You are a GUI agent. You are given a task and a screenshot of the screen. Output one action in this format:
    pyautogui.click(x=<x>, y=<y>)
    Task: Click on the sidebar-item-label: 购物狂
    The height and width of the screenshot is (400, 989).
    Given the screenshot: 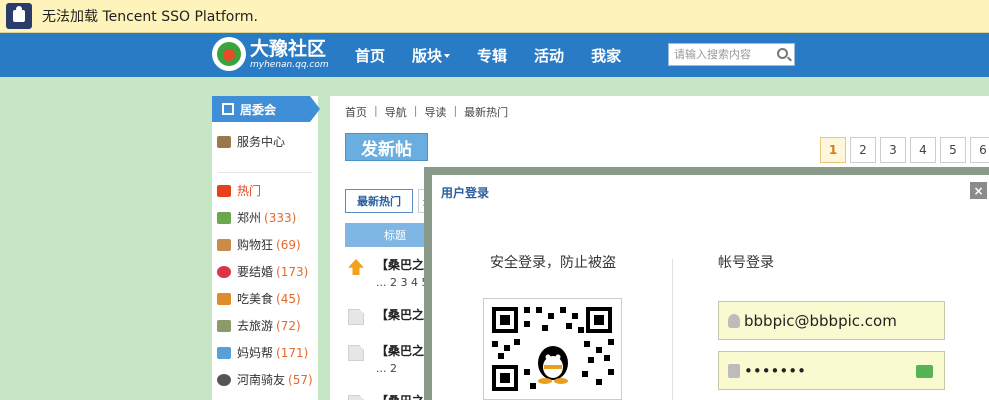 What is the action you would take?
    pyautogui.click(x=255, y=245)
    